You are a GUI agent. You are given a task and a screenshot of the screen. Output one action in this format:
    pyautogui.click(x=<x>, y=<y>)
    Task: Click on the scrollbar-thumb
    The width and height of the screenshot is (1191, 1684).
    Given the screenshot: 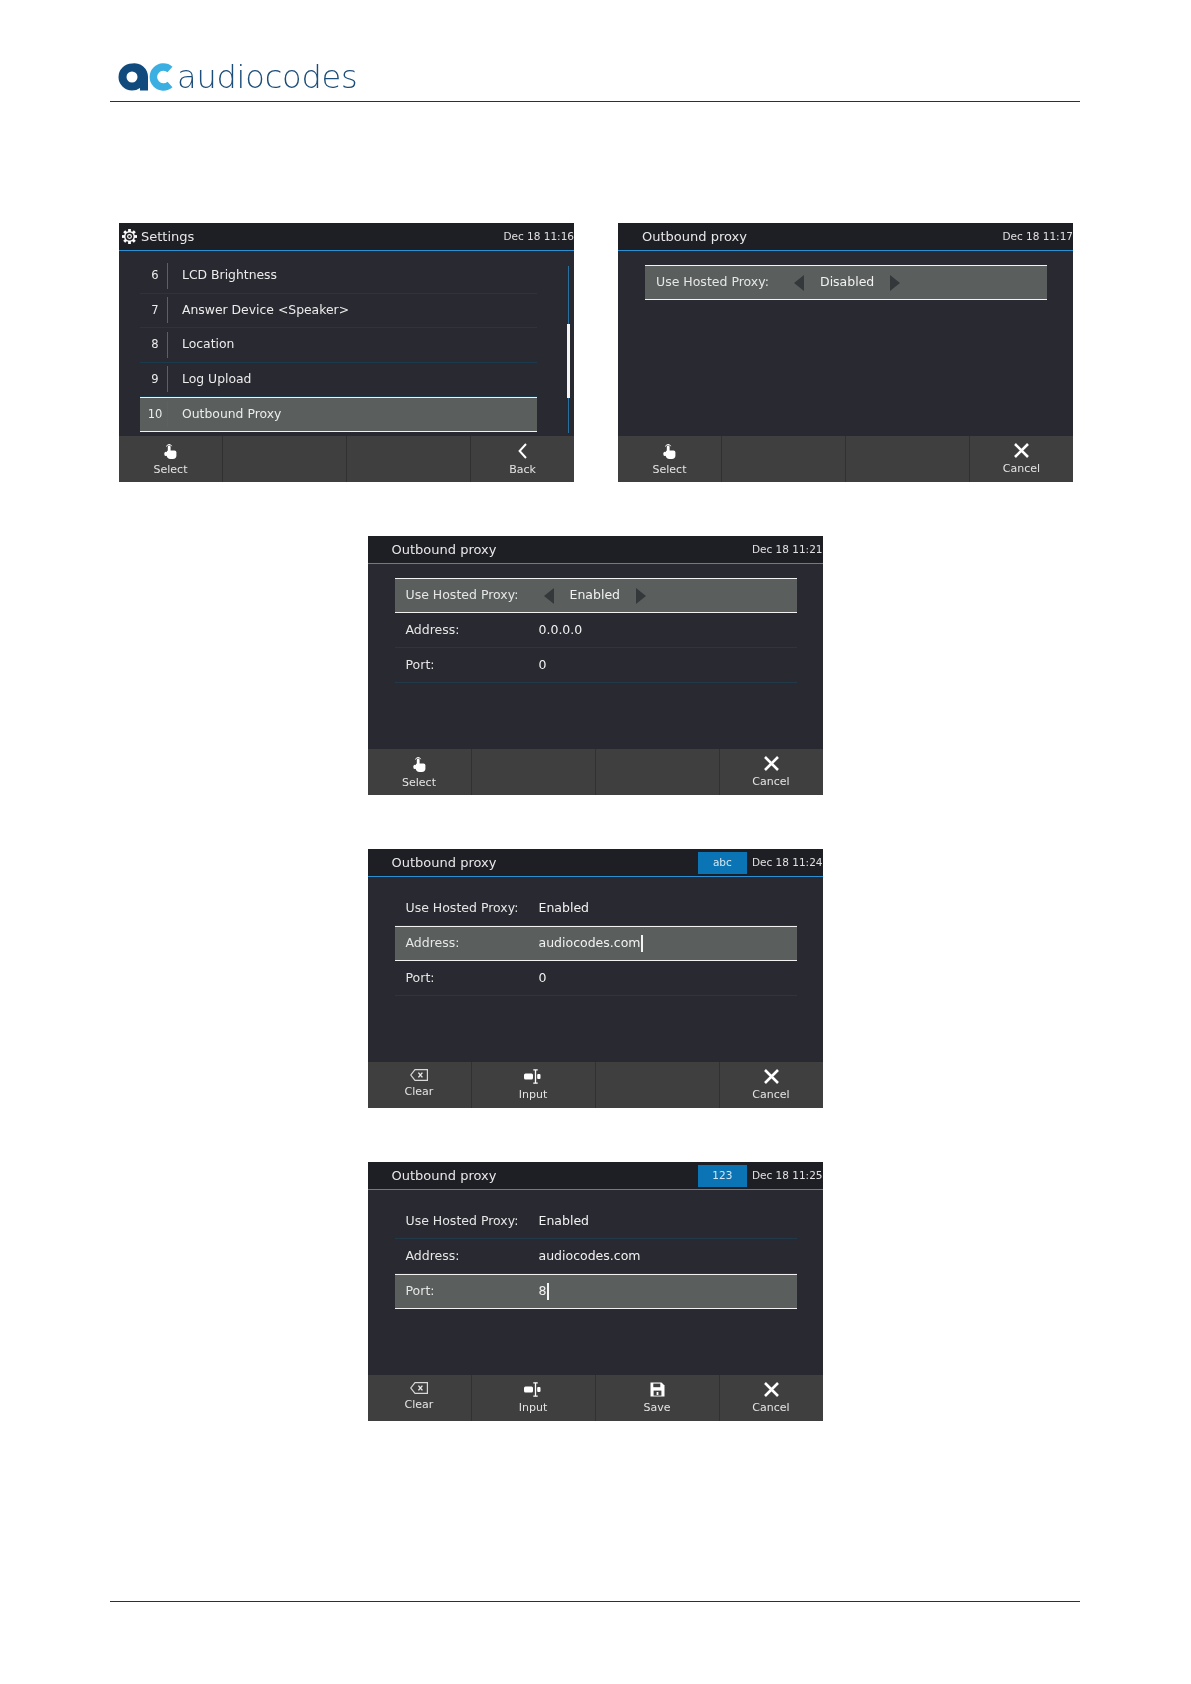 What is the action you would take?
    pyautogui.click(x=568, y=361)
    